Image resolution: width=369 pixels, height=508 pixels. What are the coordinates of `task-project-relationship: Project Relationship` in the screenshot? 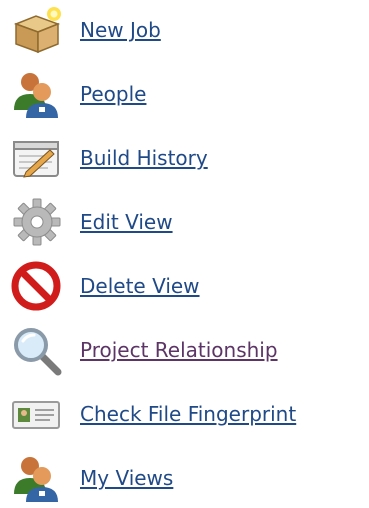 It's located at (184, 350).